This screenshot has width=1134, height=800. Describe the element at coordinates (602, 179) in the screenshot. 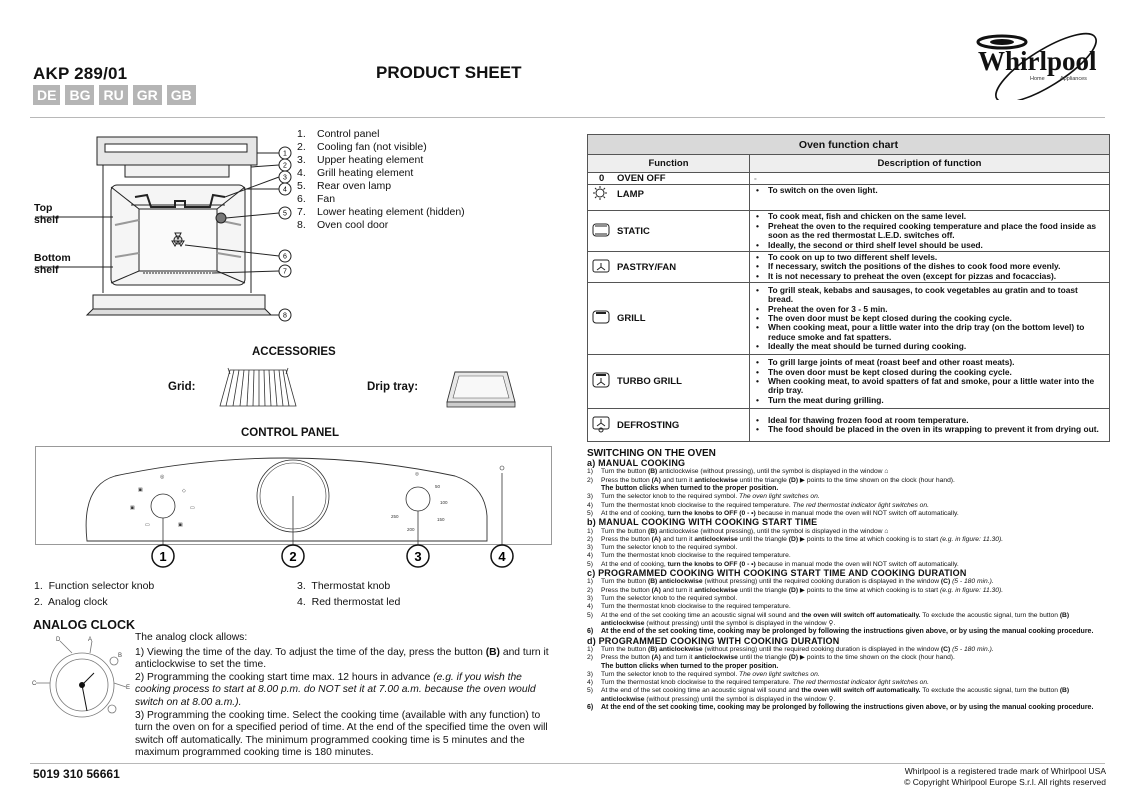

I see `off-position-marker: 0` at that location.